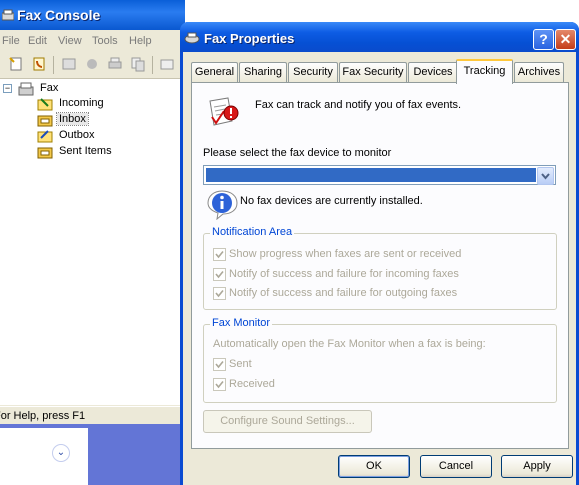 The height and width of the screenshot is (485, 579). What do you see at coordinates (92, 415) in the screenshot?
I see `status-bar: For Help, press F1` at bounding box center [92, 415].